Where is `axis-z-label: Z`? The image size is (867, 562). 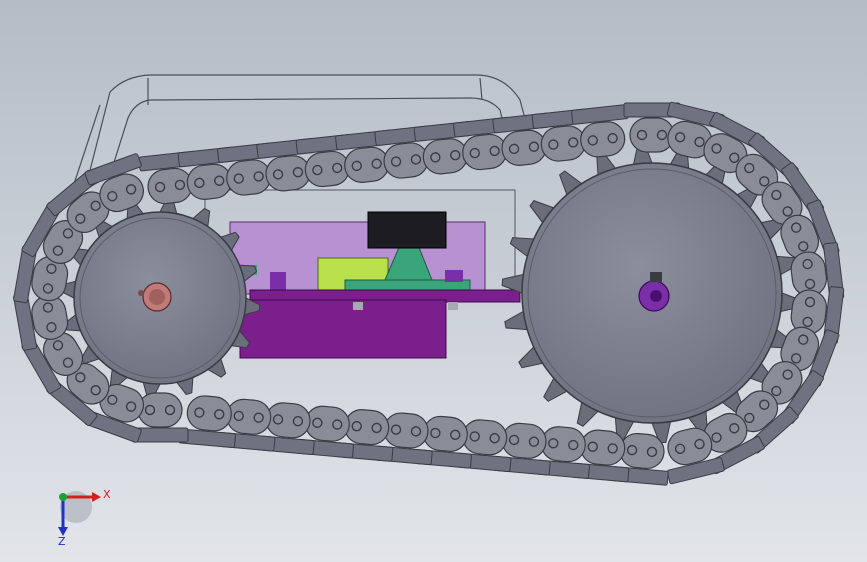
axis-z-label: Z is located at coordinates (62, 541).